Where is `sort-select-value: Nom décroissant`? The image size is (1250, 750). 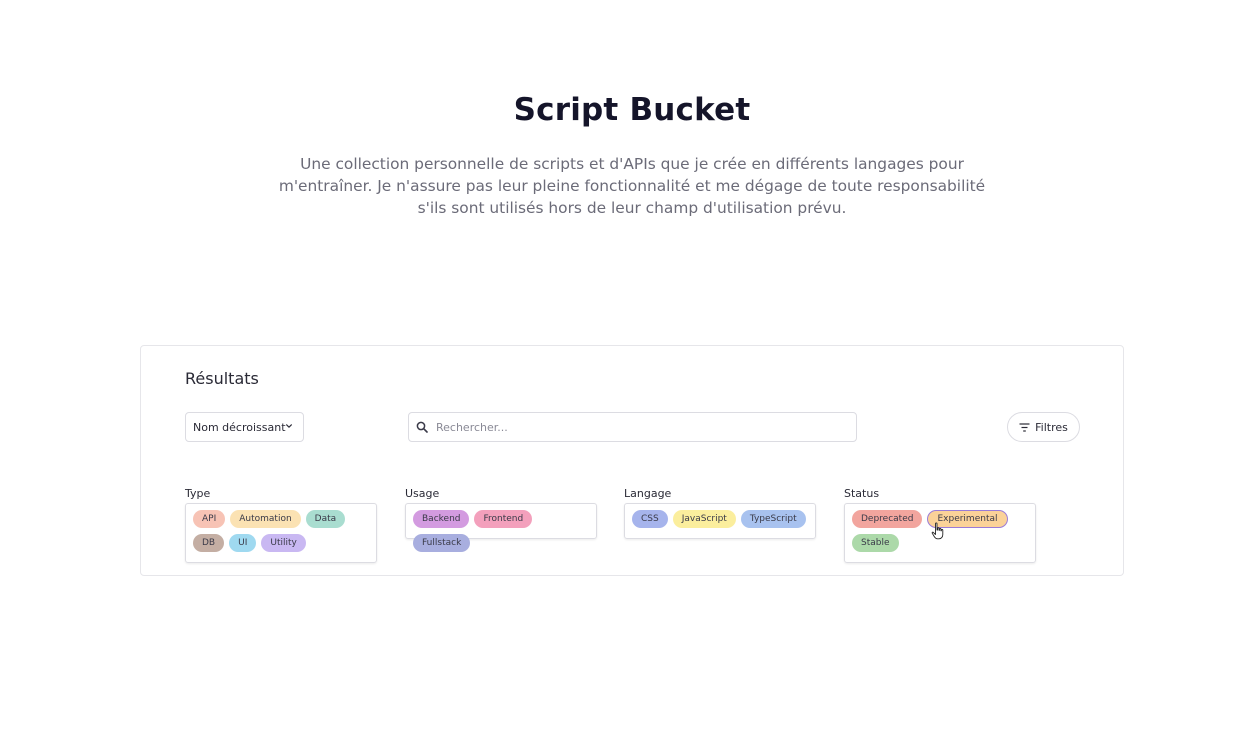 sort-select-value: Nom décroissant is located at coordinates (239, 427).